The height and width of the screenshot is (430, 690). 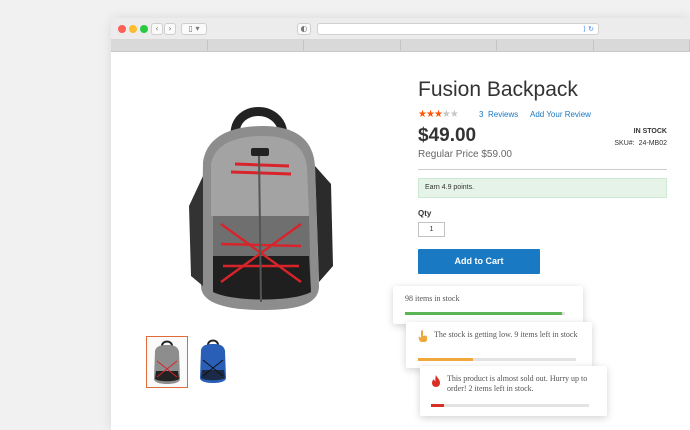 What do you see at coordinates (465, 154) in the screenshot?
I see `regular-price: Regular Price $59.00` at bounding box center [465, 154].